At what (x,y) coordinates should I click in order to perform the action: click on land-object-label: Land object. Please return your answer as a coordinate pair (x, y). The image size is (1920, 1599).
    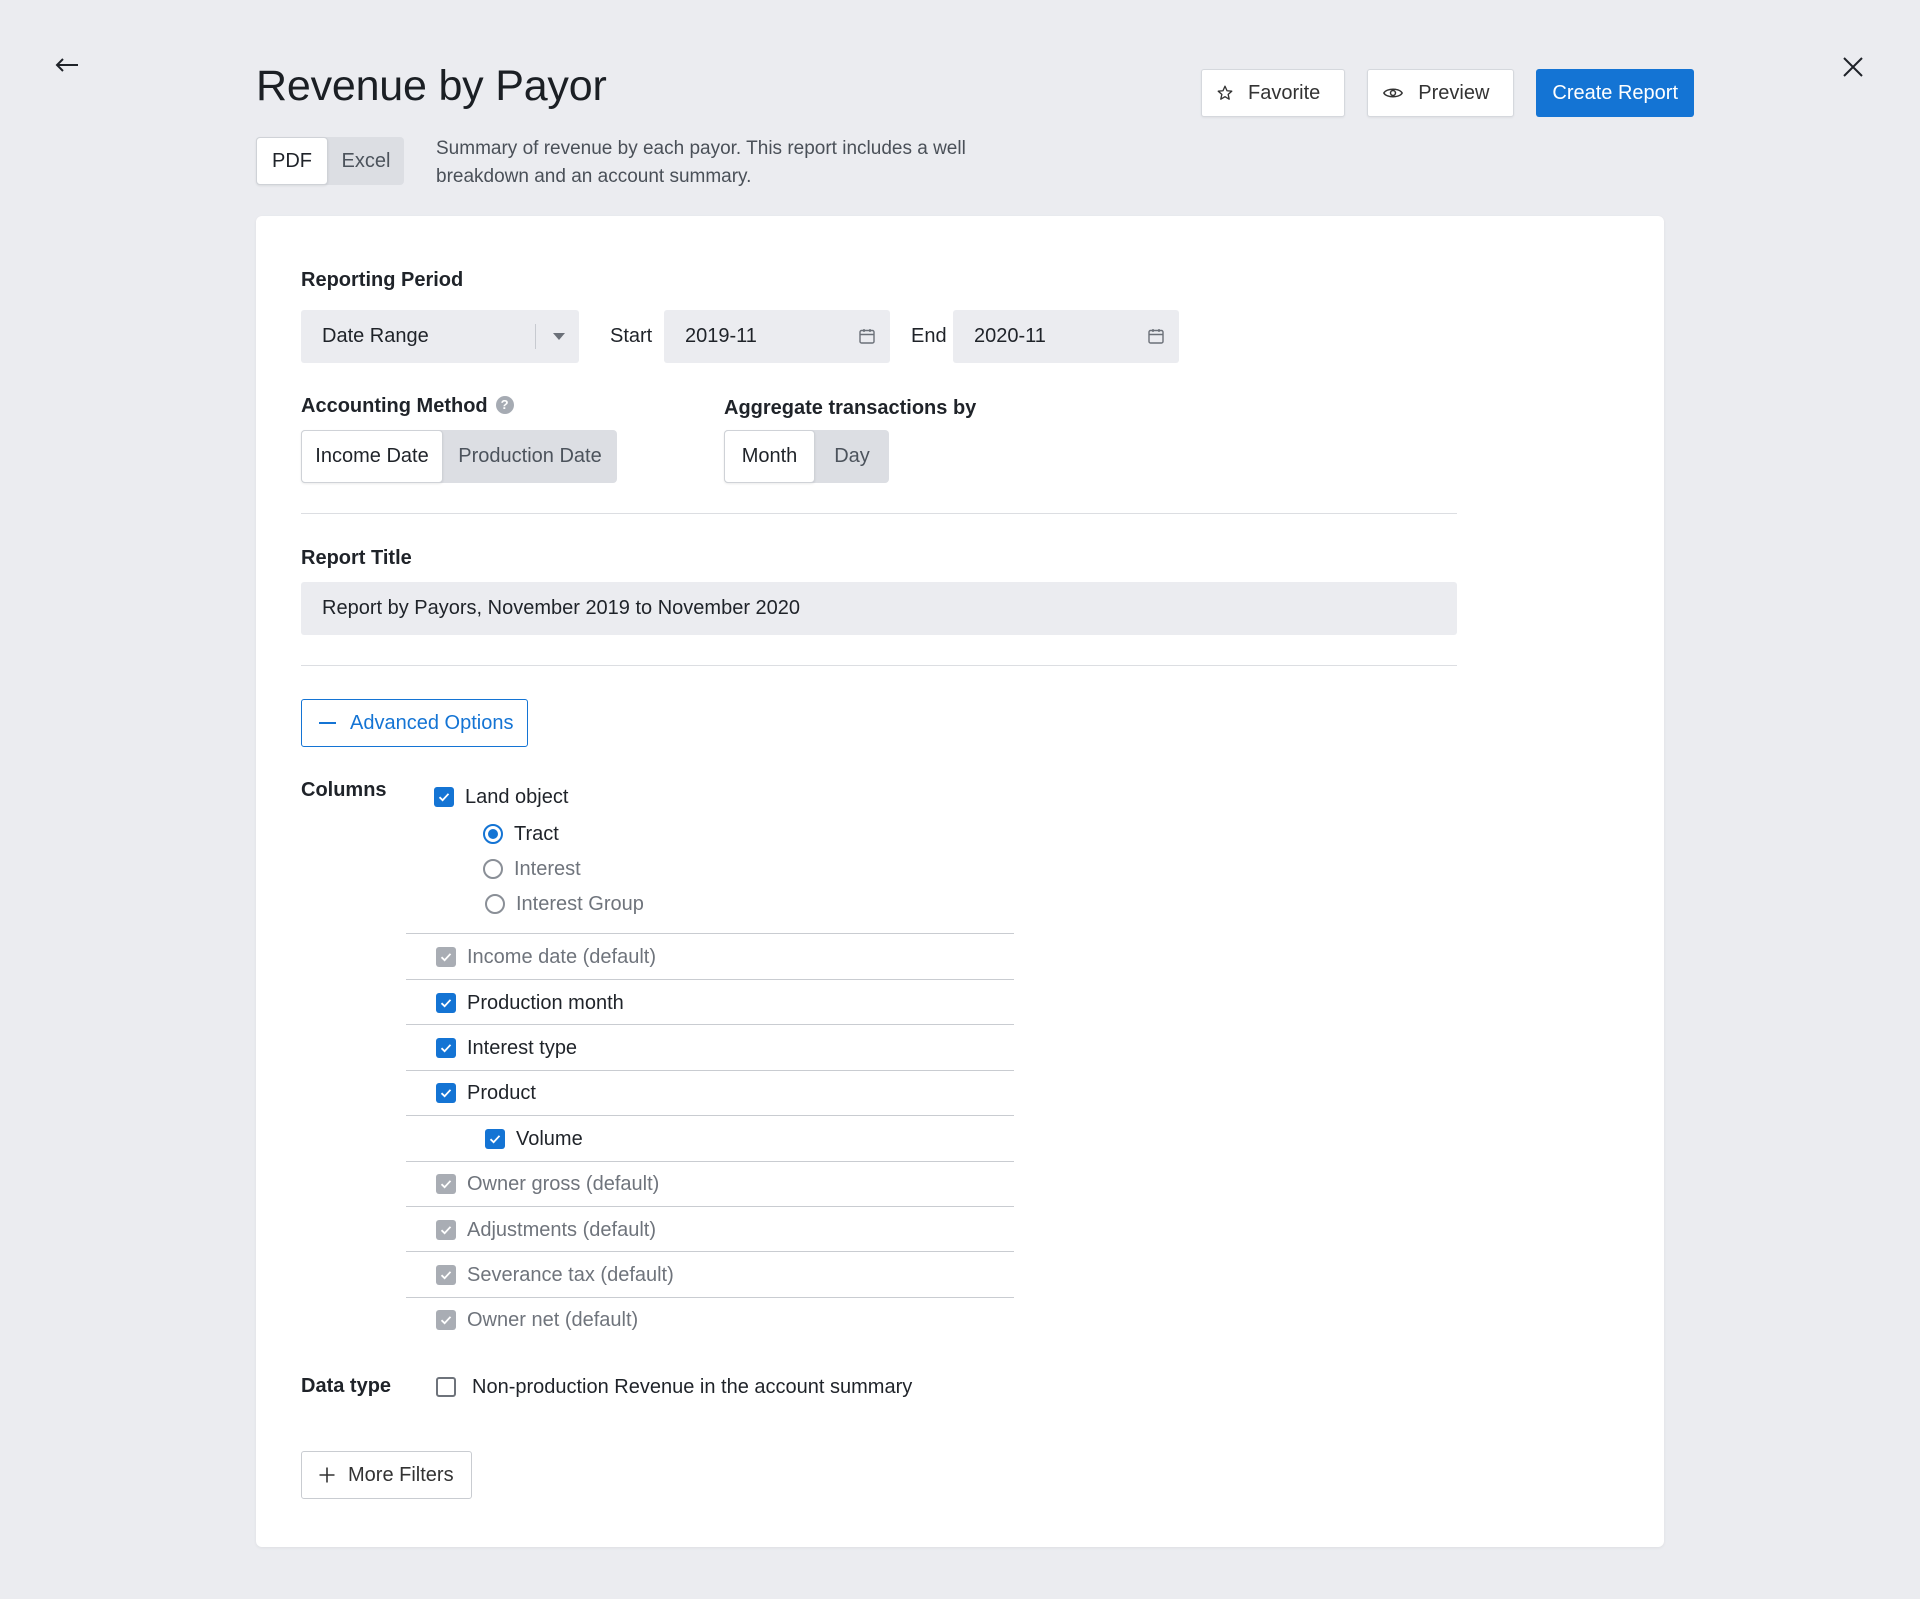
    Looking at the image, I should click on (517, 797).